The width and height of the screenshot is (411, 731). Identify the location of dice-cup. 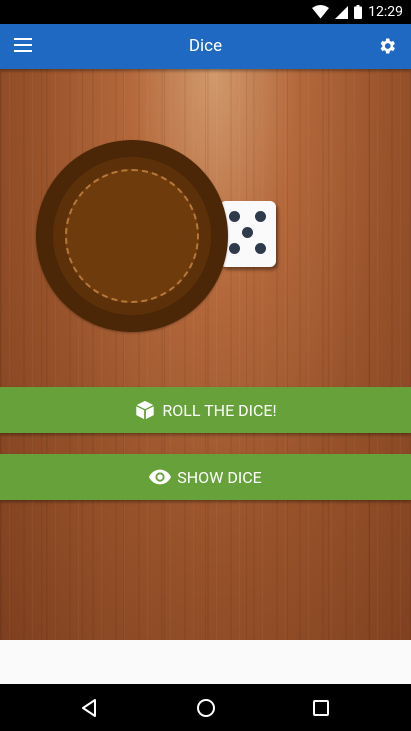
(132, 236).